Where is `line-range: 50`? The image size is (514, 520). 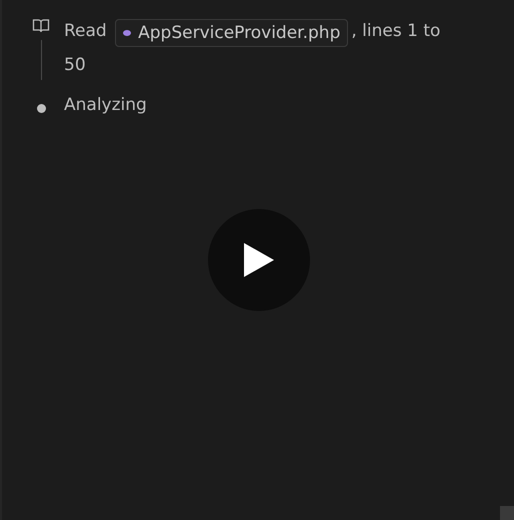
line-range: 50 is located at coordinates (75, 65).